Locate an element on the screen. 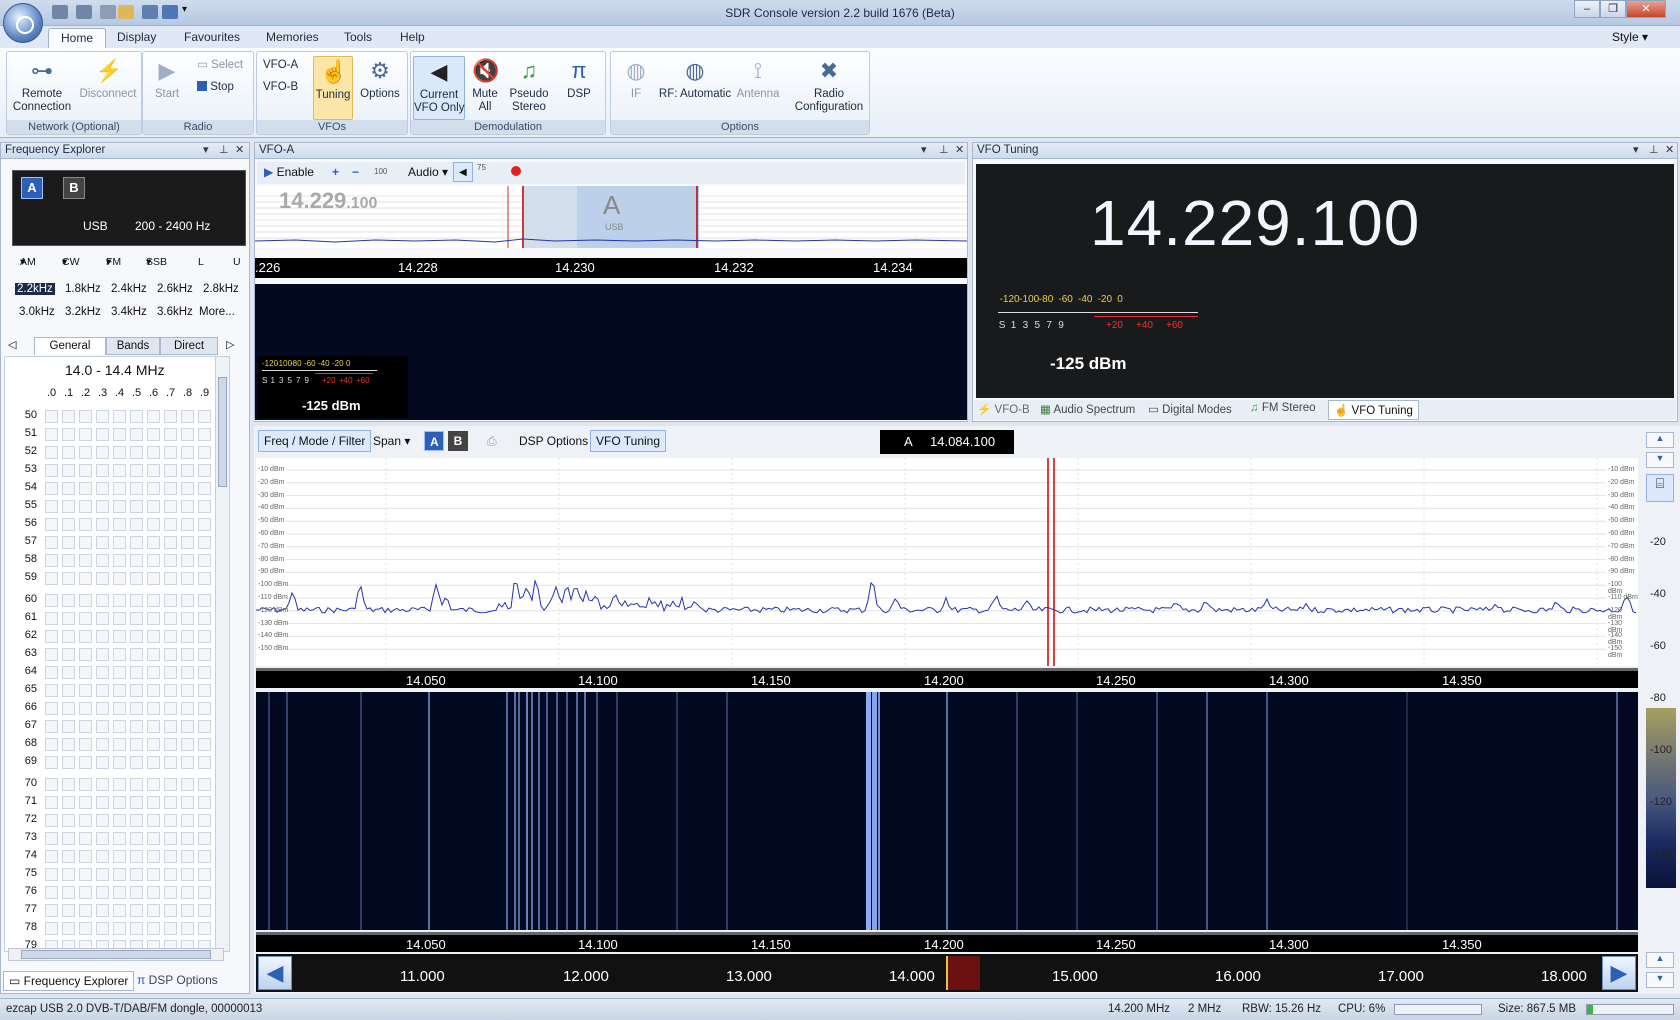  tab-fm-stereo: ♫ FM Stereo is located at coordinates (1283, 408).